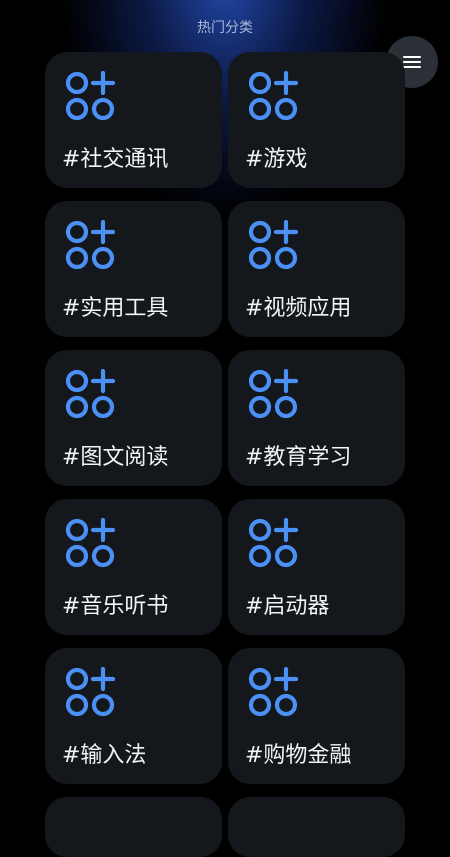 The height and width of the screenshot is (857, 450). Describe the element at coordinates (316, 716) in the screenshot. I see `category-card-shopping-finance: #购物金融` at that location.